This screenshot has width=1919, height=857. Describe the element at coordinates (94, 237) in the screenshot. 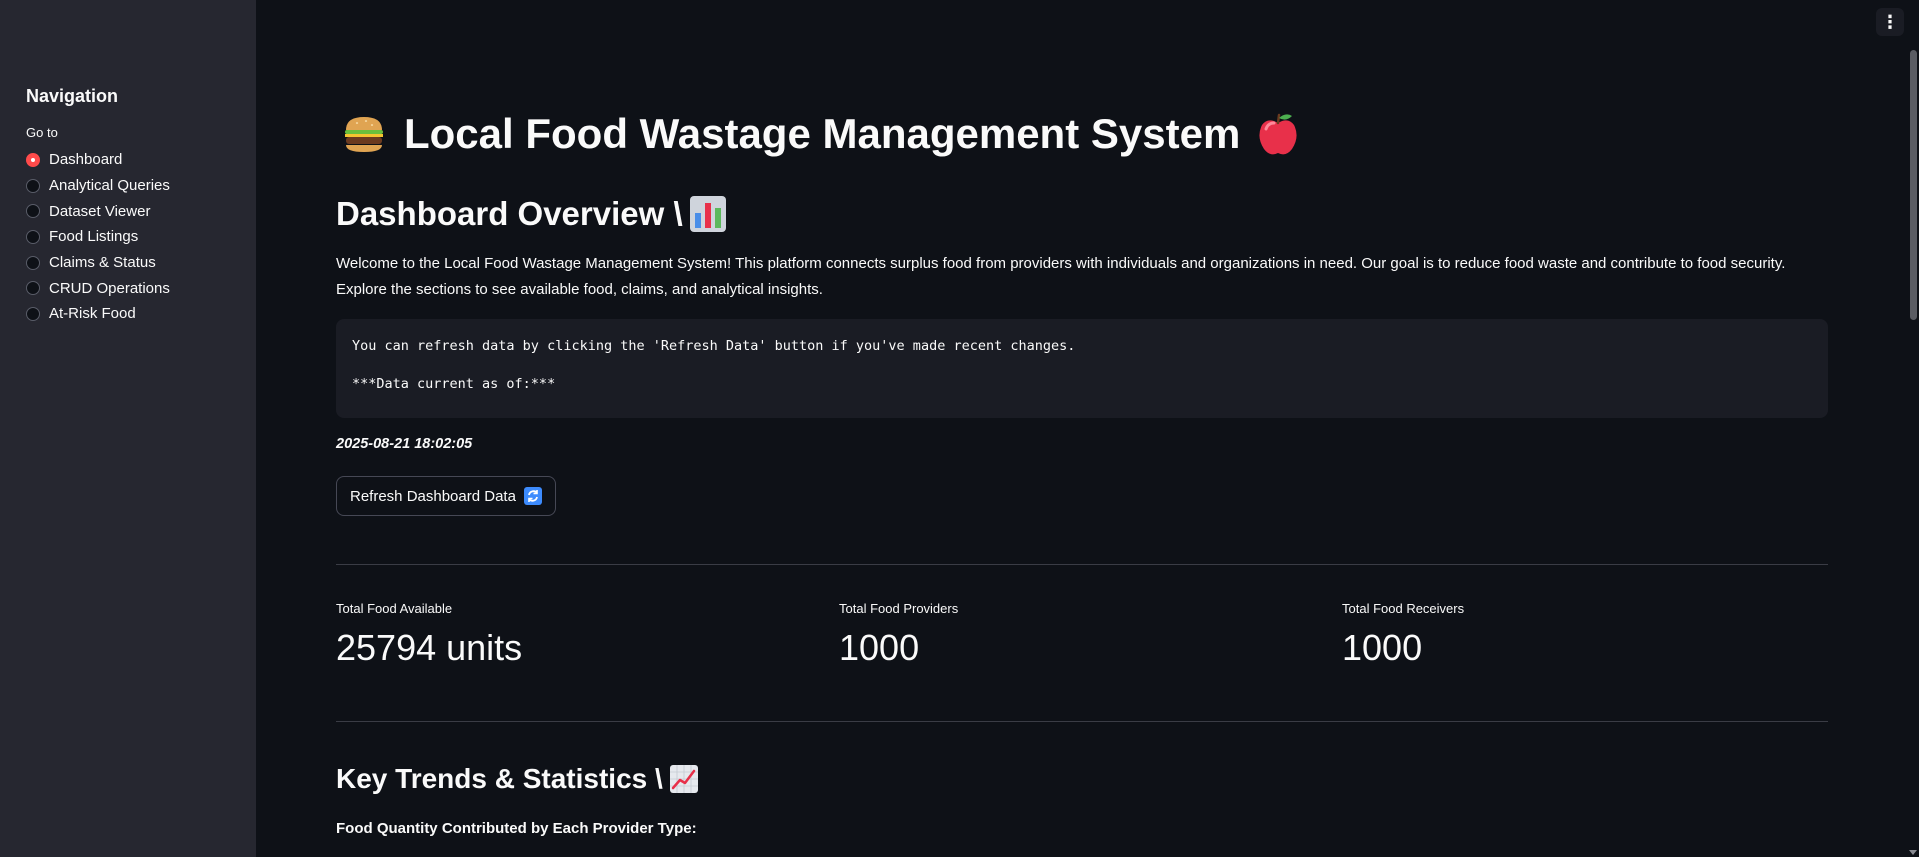

I see `nav-radio-label: Food Listings` at that location.